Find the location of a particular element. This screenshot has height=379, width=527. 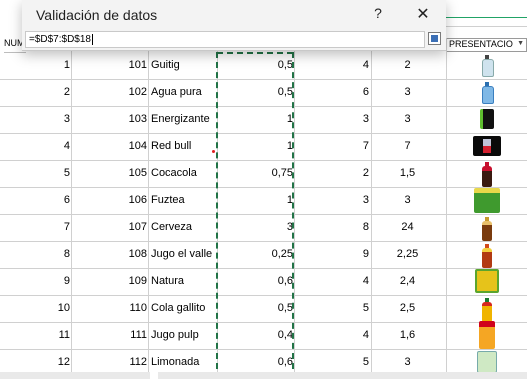

energy-can-icon is located at coordinates (487, 119).